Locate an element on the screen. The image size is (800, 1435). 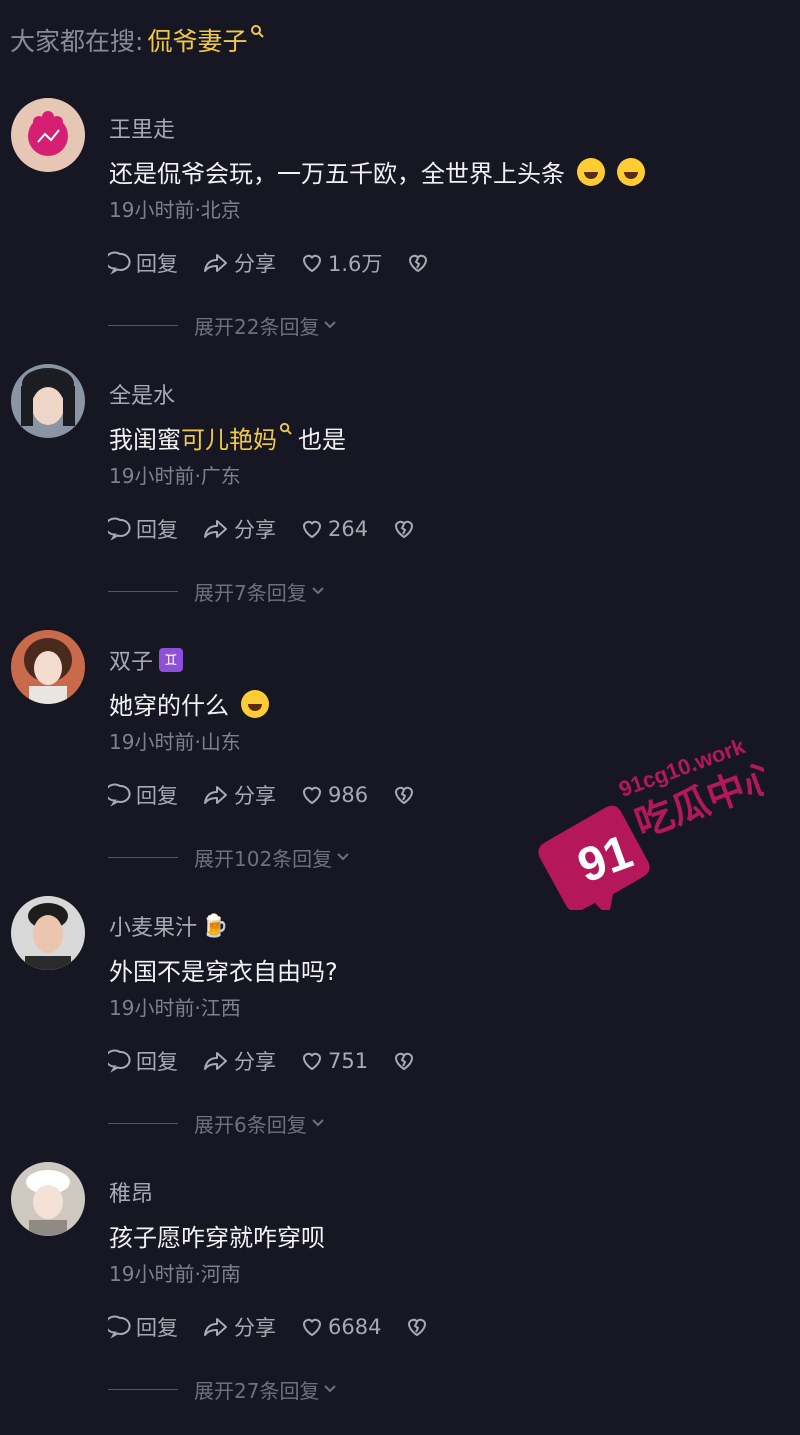
beer-badge-icon: 🍺 is located at coordinates (215, 926).